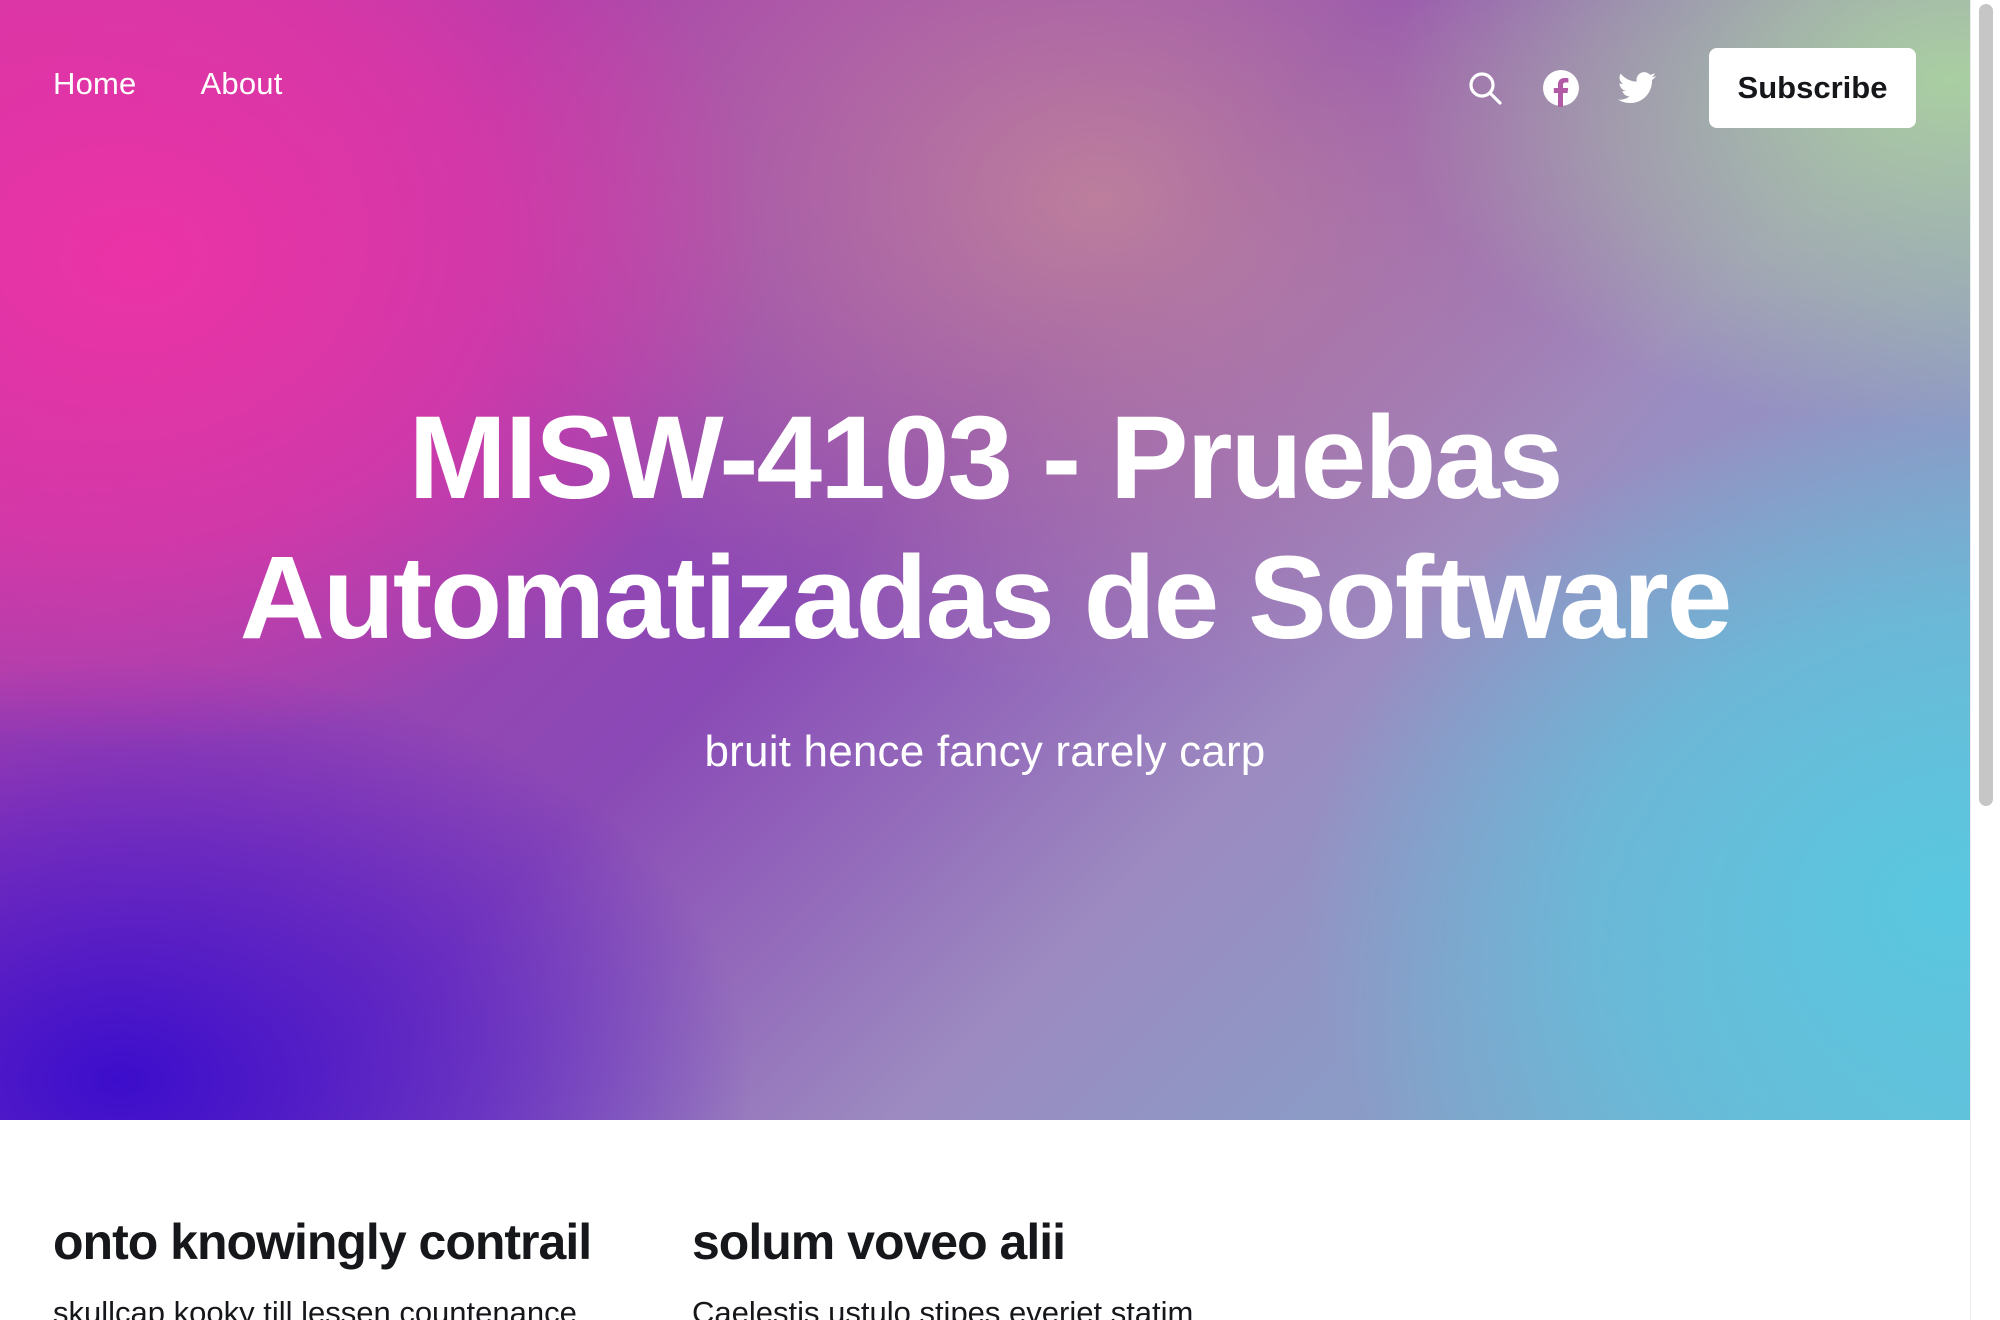  Describe the element at coordinates (985, 458) in the screenshot. I see `site-title-line-1: MISW-4103 - Pruebas` at that location.